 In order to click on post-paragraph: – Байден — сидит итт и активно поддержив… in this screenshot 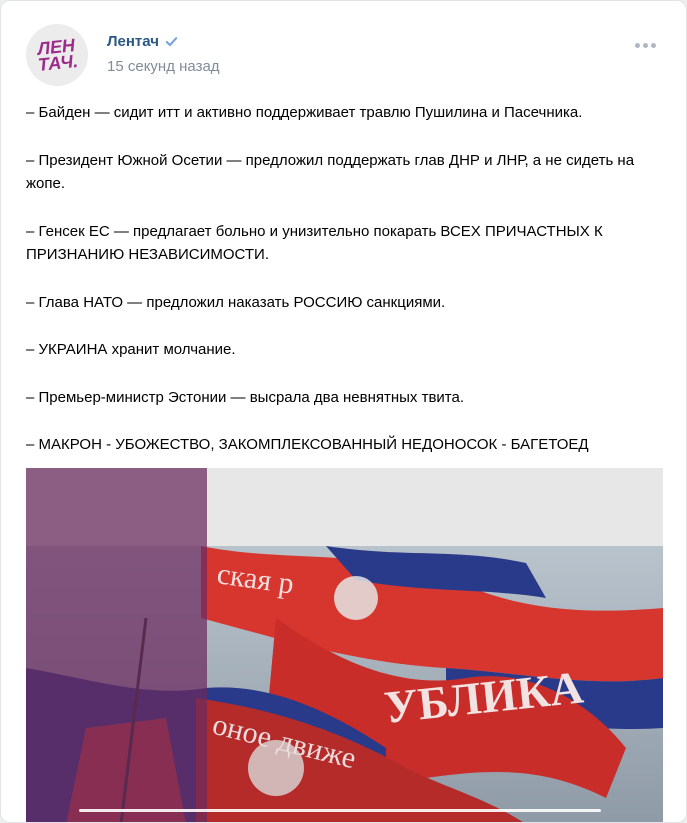, I will do `click(304, 112)`.